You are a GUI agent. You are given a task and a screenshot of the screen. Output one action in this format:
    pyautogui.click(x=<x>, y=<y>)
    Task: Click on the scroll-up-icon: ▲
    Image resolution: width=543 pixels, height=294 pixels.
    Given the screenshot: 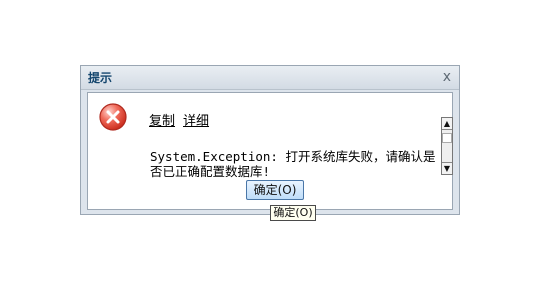 What is the action you would take?
    pyautogui.click(x=447, y=124)
    